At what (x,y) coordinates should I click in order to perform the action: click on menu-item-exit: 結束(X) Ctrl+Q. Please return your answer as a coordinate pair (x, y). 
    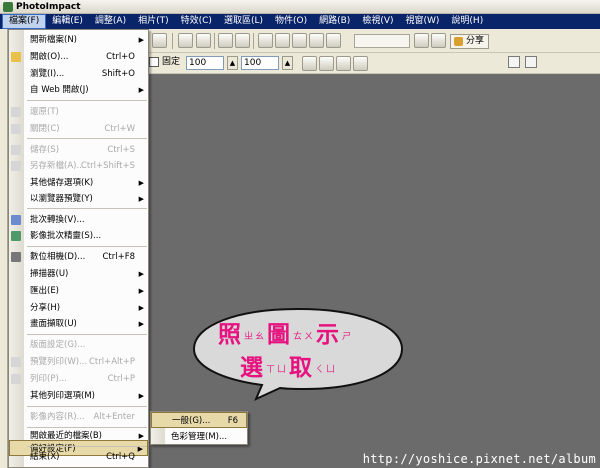
    Looking at the image, I should click on (78, 457).